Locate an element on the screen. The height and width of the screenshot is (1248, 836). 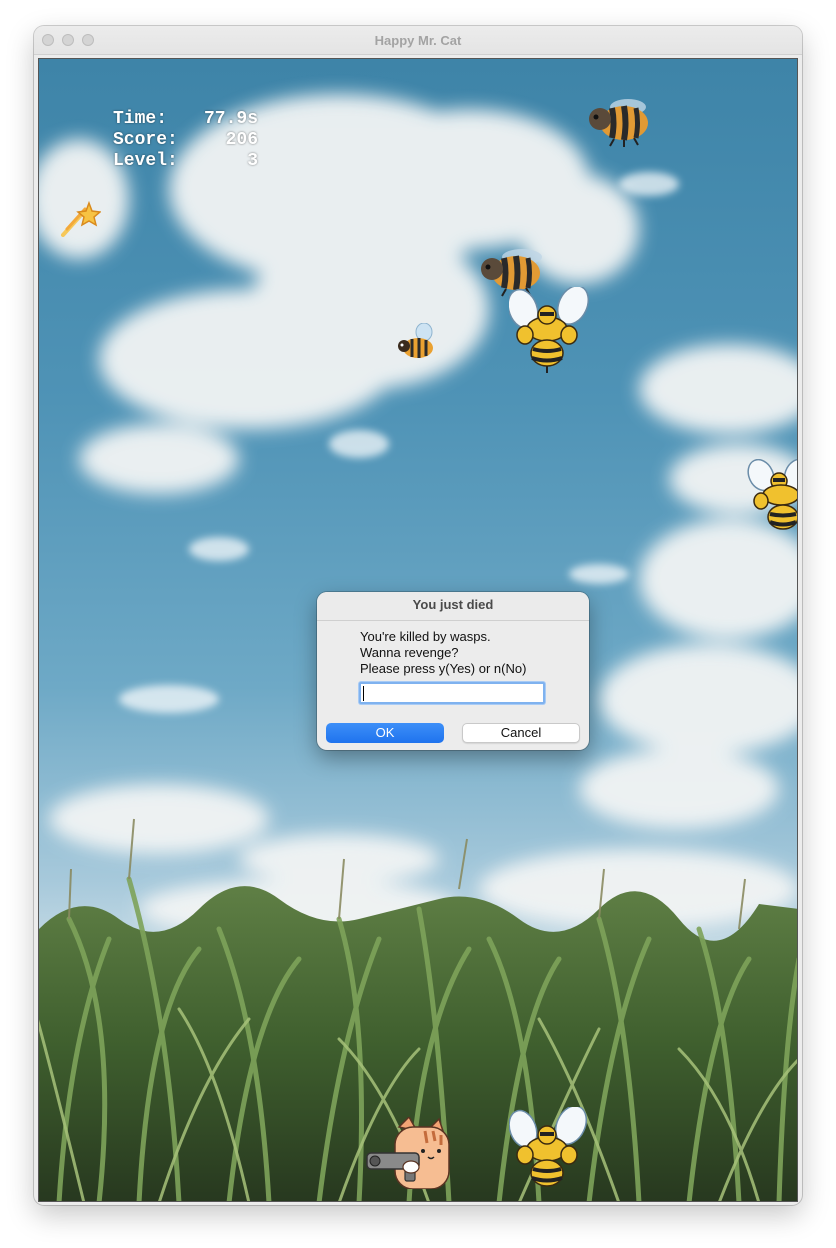
time-value: 77.9s is located at coordinates (230, 119).